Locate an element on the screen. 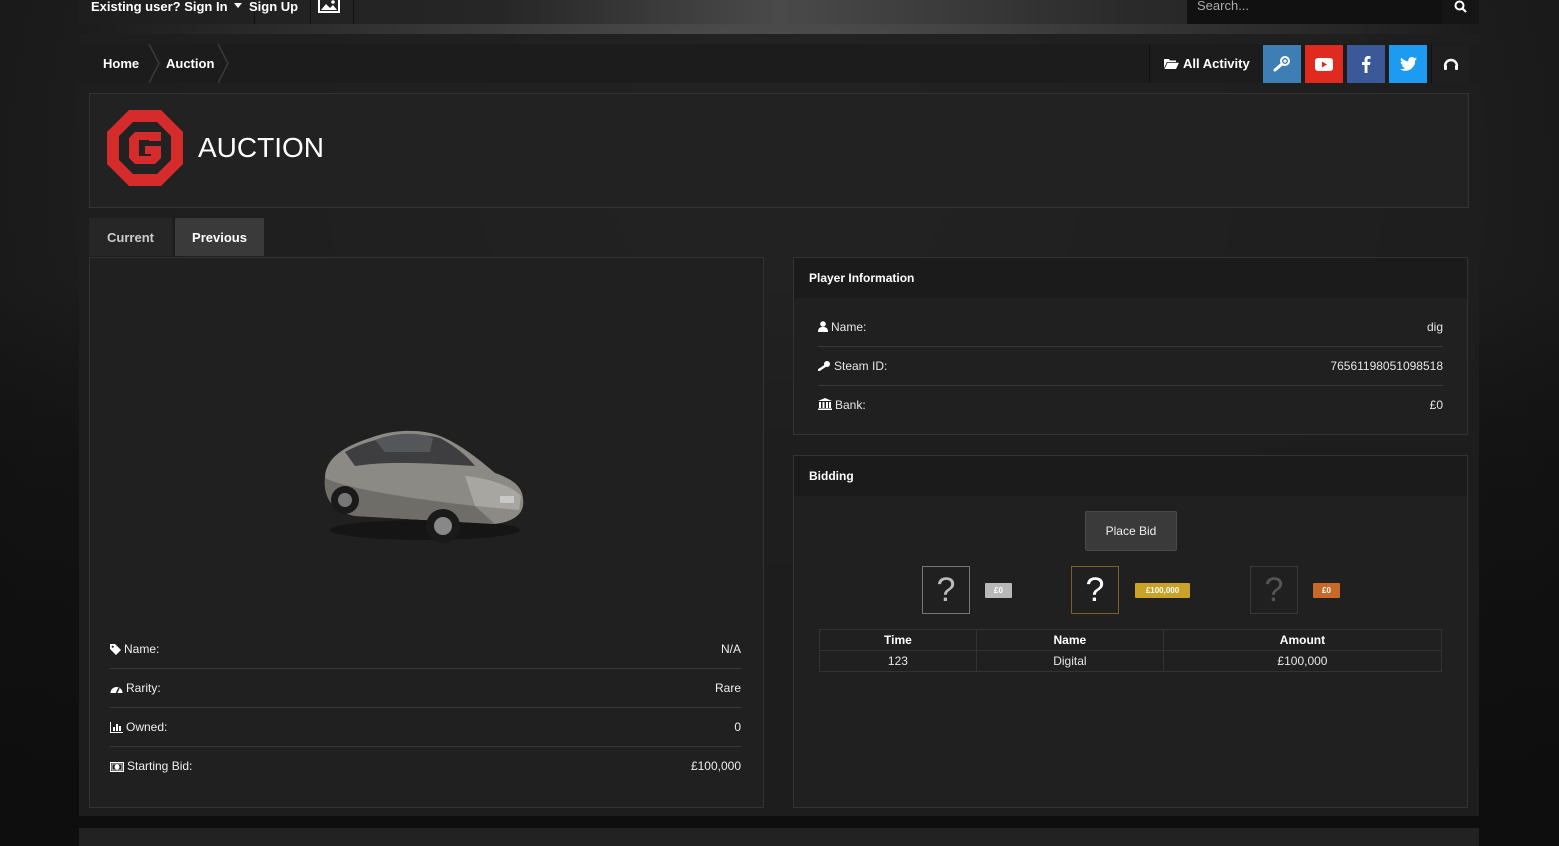 This screenshot has height=846, width=1559. tab-current: Current is located at coordinates (130, 237).